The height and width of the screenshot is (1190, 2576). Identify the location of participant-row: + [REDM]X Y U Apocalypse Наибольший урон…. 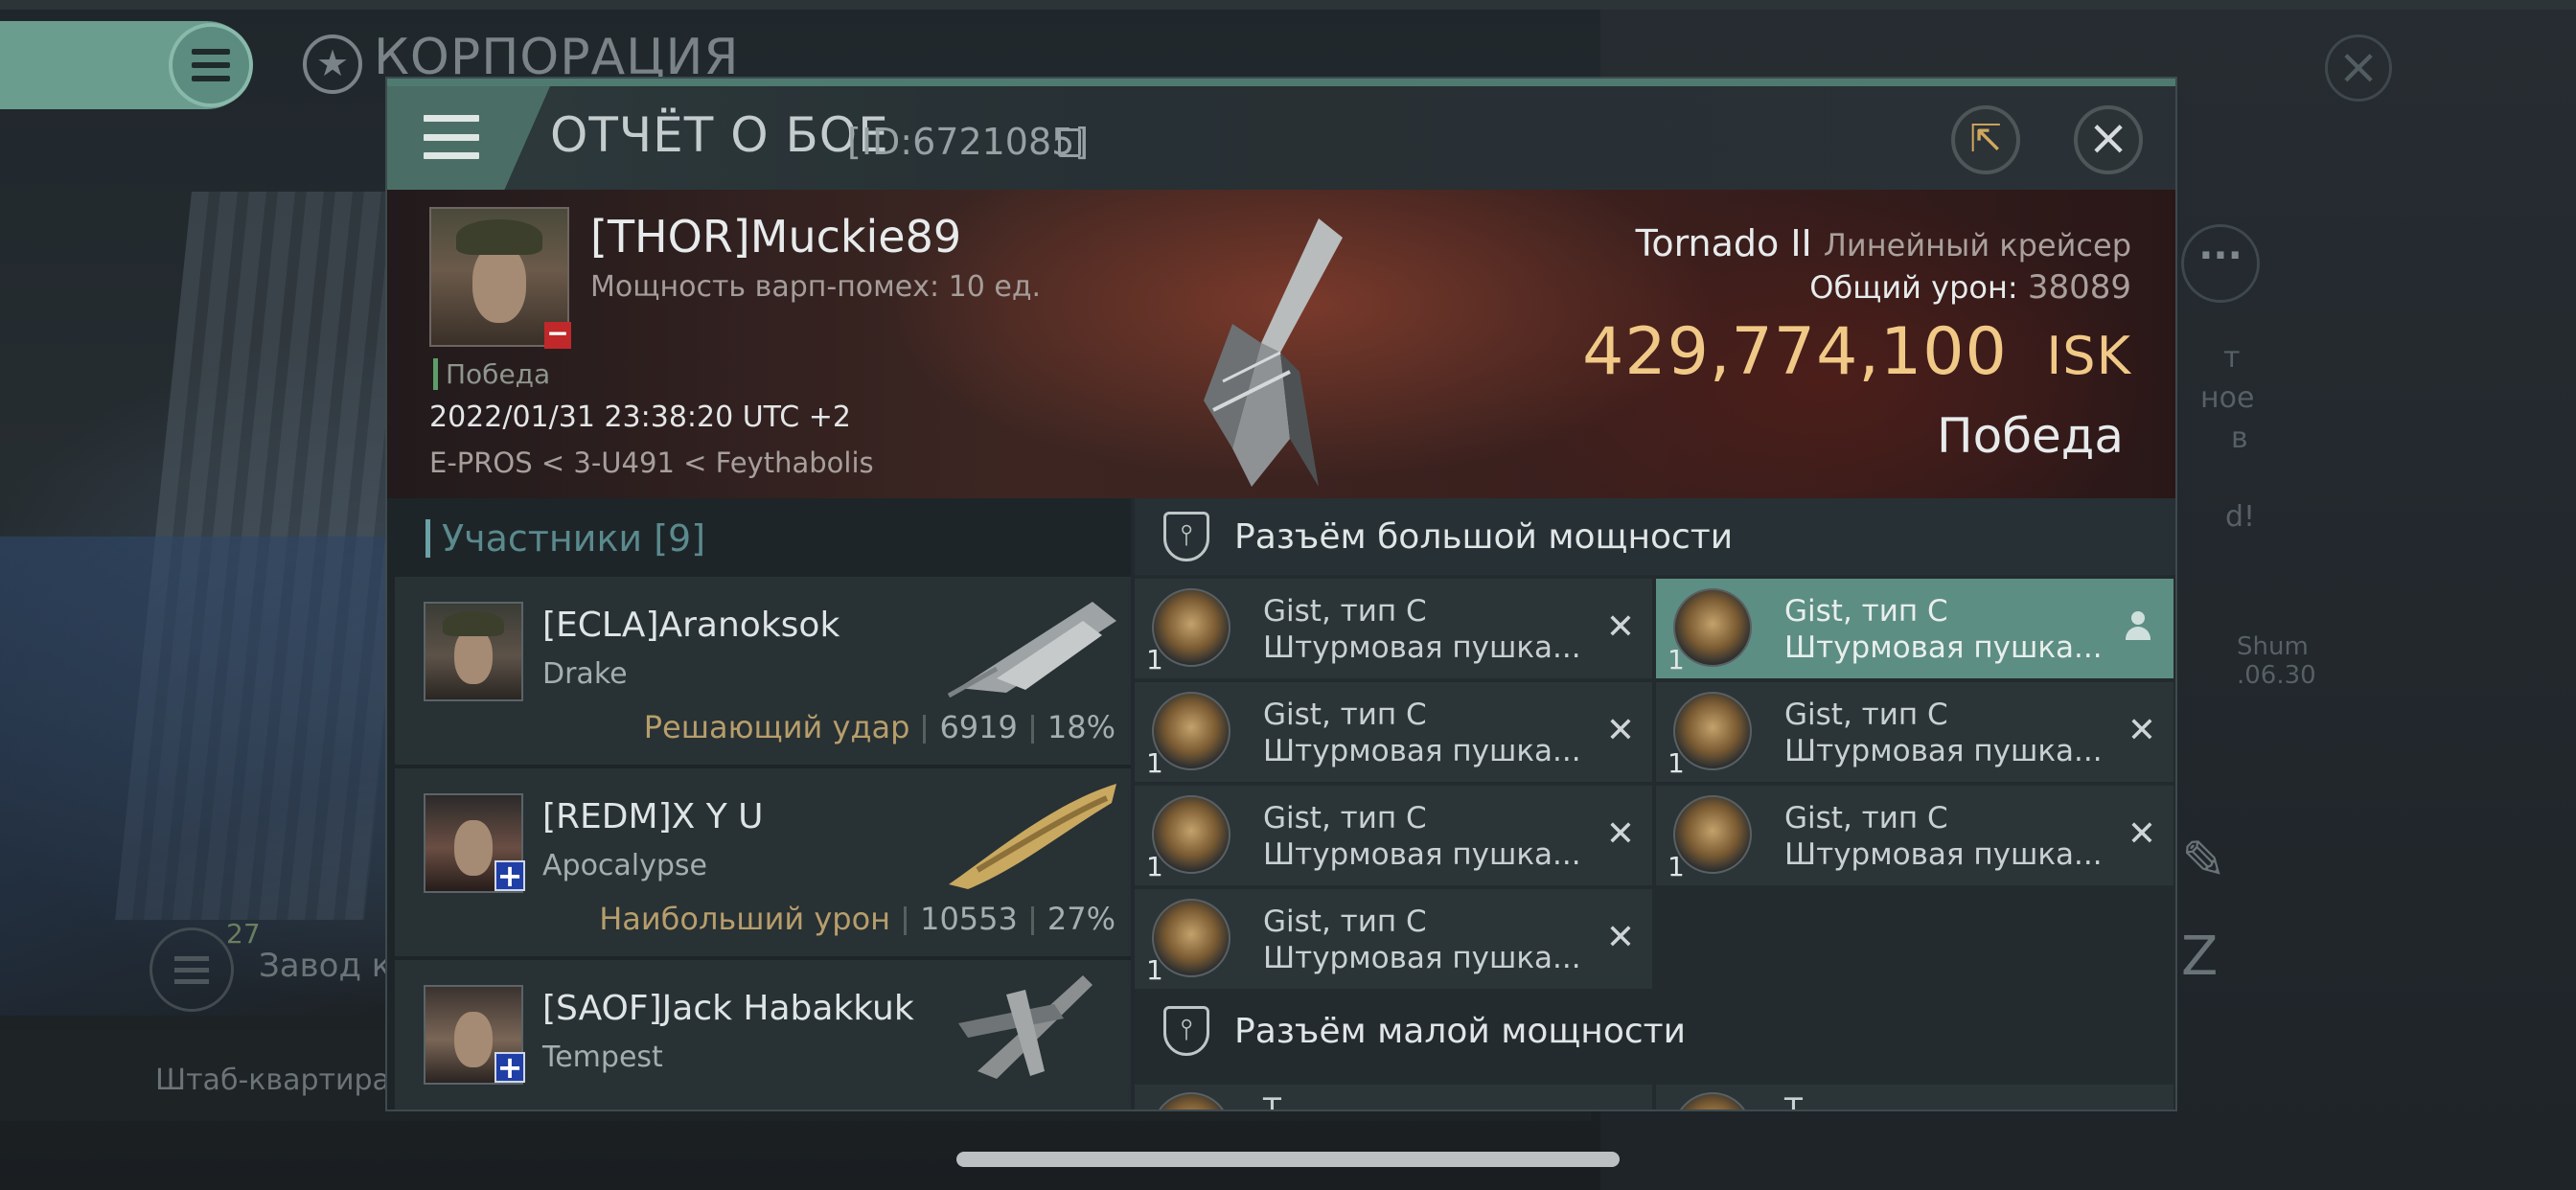
(763, 862).